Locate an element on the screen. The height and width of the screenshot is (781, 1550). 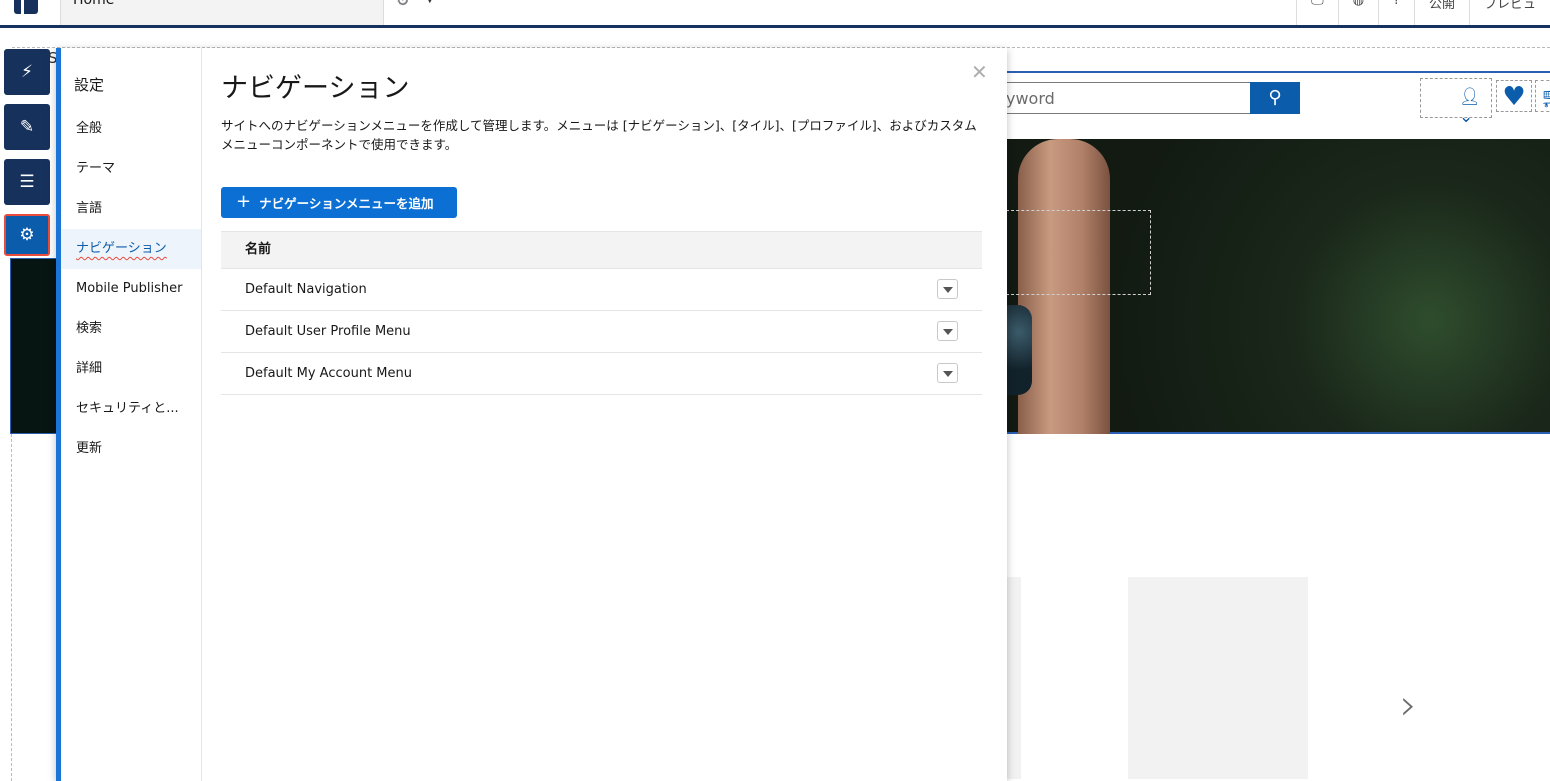
page-structure-rail-button: ☰ is located at coordinates (27, 182).